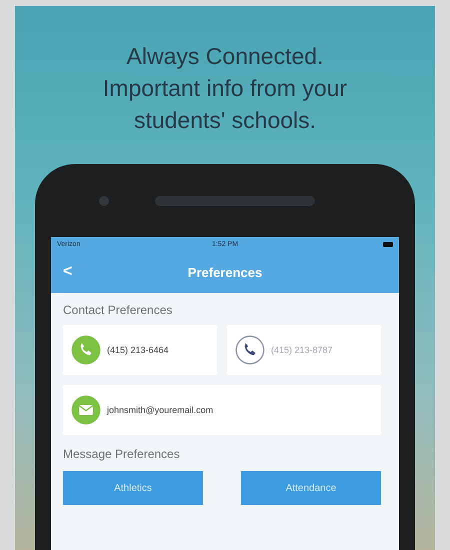 The height and width of the screenshot is (550, 450). Describe the element at coordinates (118, 310) in the screenshot. I see `section-heading: Contact Preferences` at that location.